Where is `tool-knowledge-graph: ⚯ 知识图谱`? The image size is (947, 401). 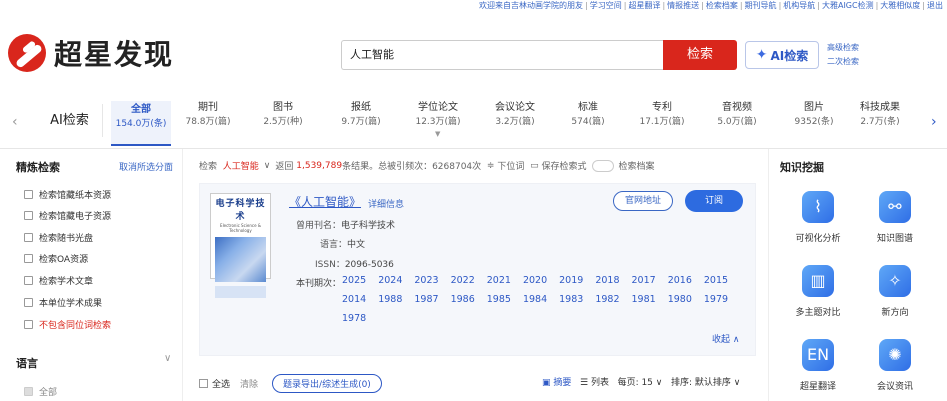
tool-knowledge-graph: ⚯ 知识图谱 is located at coordinates (895, 217).